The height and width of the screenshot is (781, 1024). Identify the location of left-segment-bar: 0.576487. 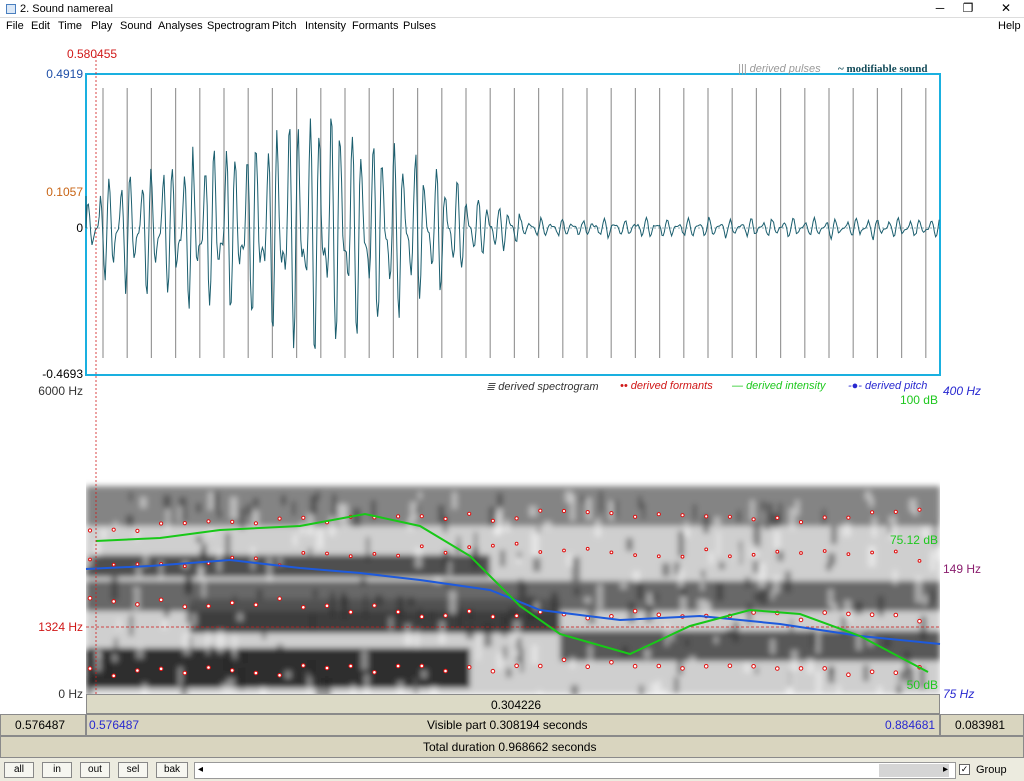
(43, 725).